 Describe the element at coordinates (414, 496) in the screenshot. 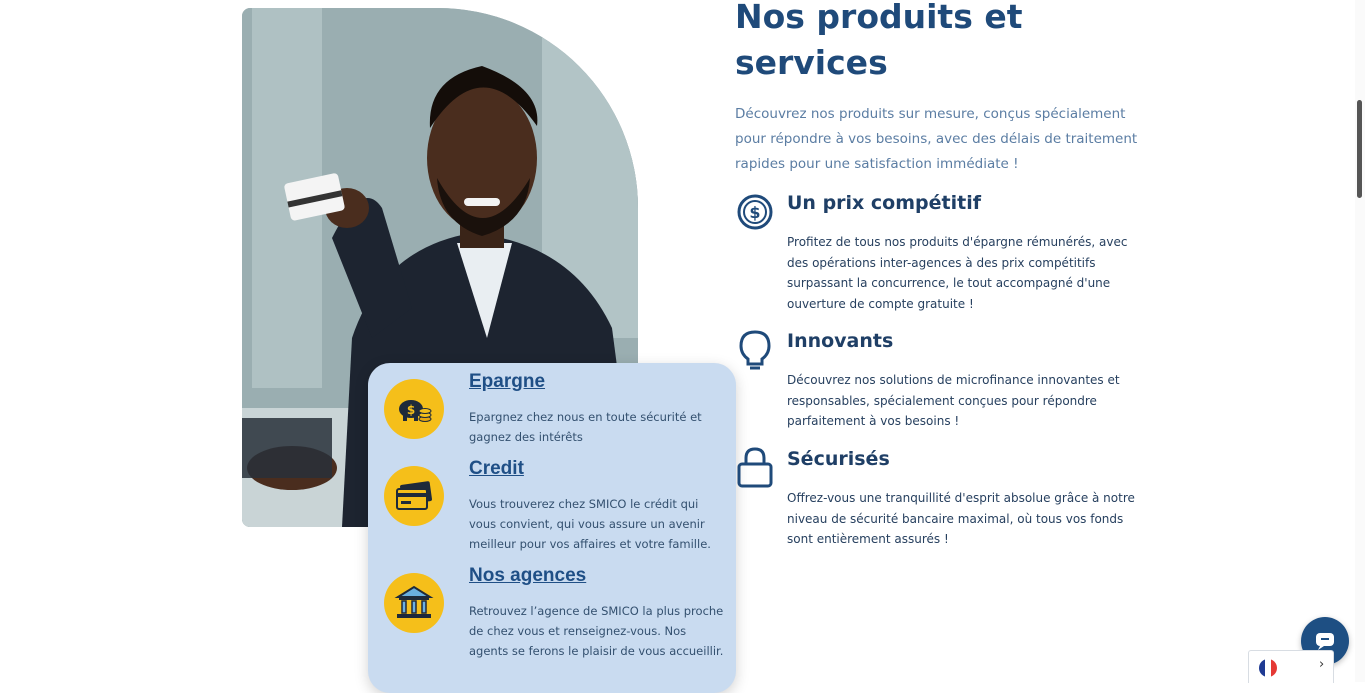

I see `credit-card-icon` at that location.